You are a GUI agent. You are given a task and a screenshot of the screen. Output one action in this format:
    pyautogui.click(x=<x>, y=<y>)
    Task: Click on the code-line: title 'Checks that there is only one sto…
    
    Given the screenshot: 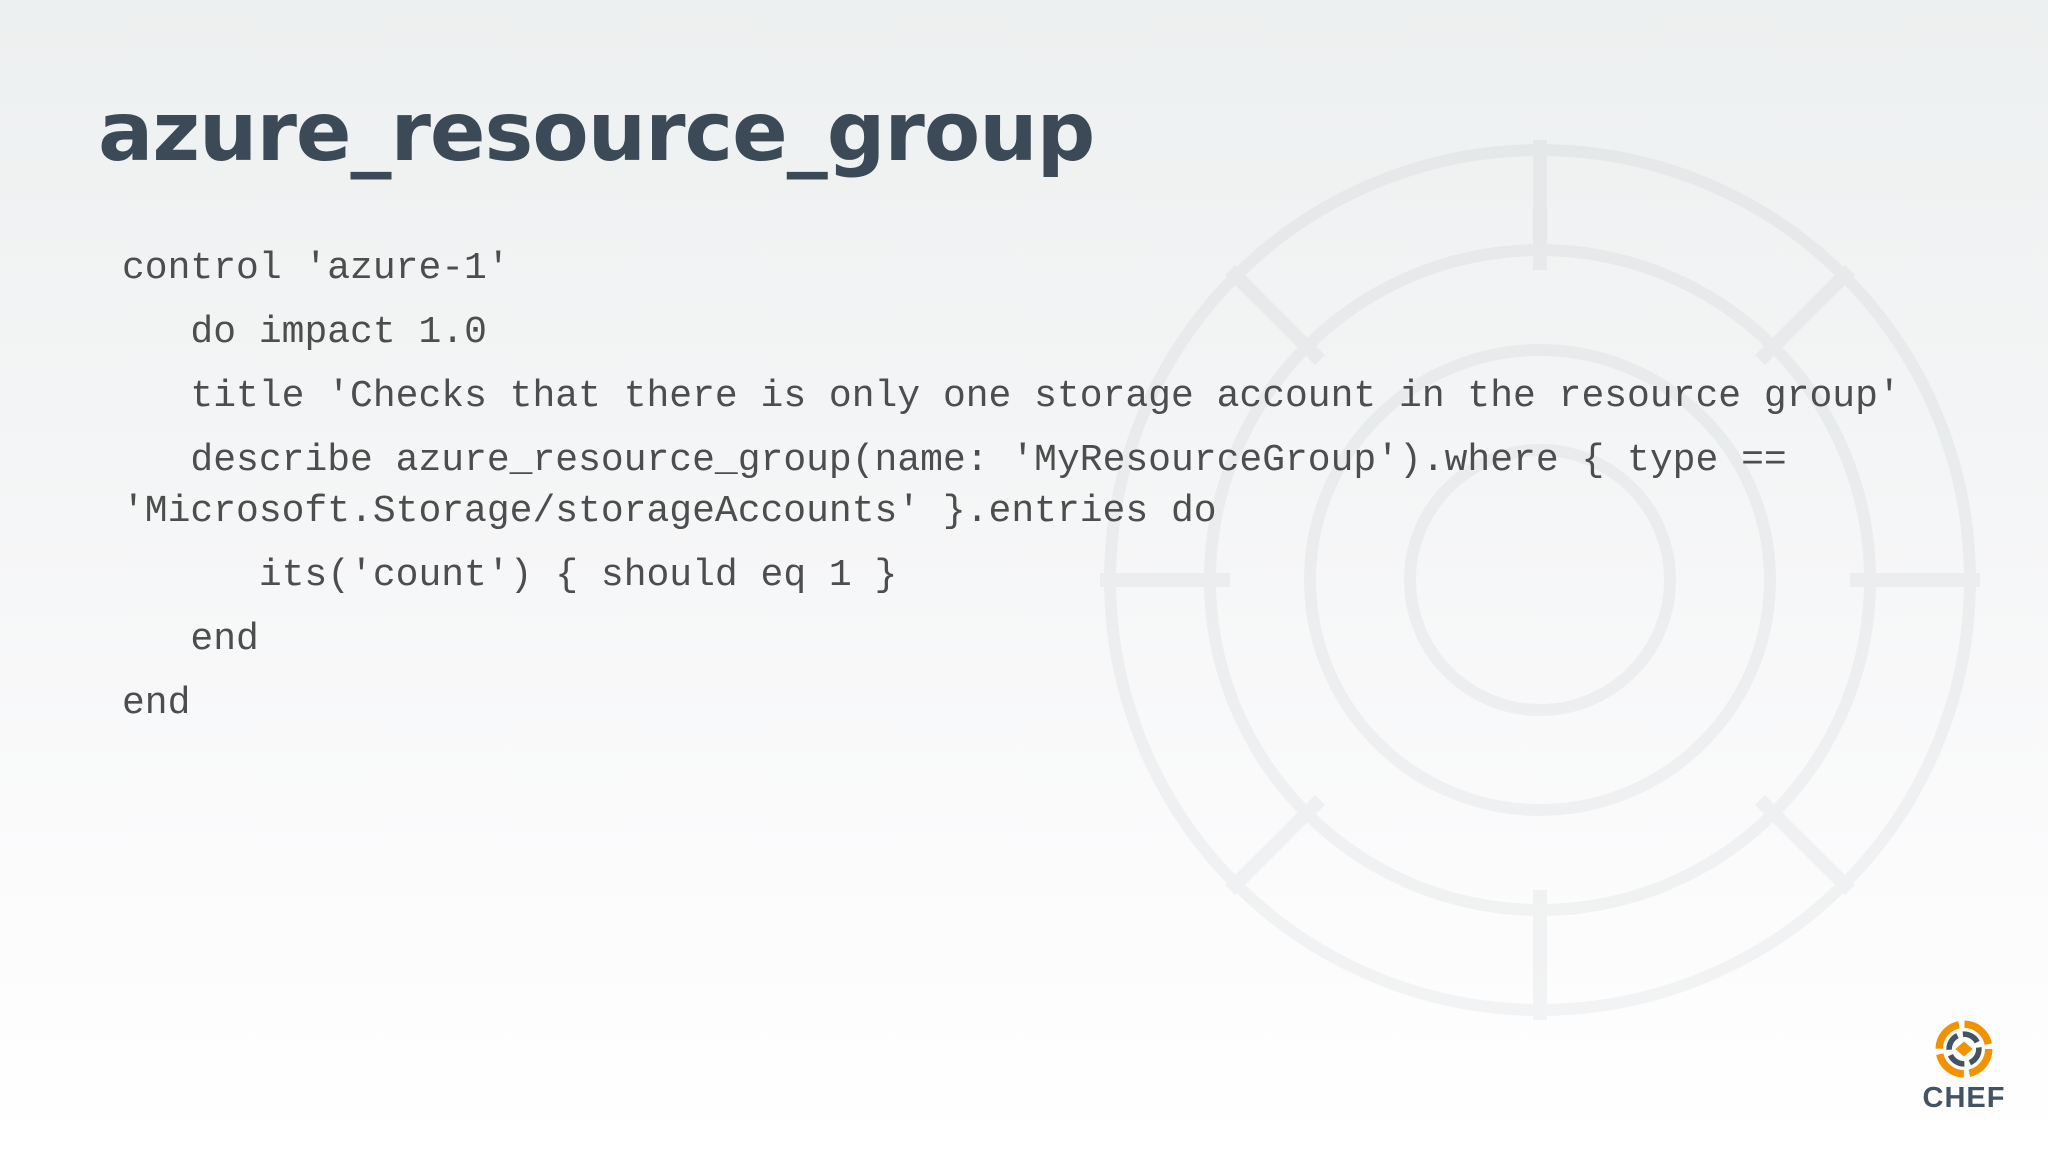 What is the action you would take?
    pyautogui.click(x=1011, y=396)
    